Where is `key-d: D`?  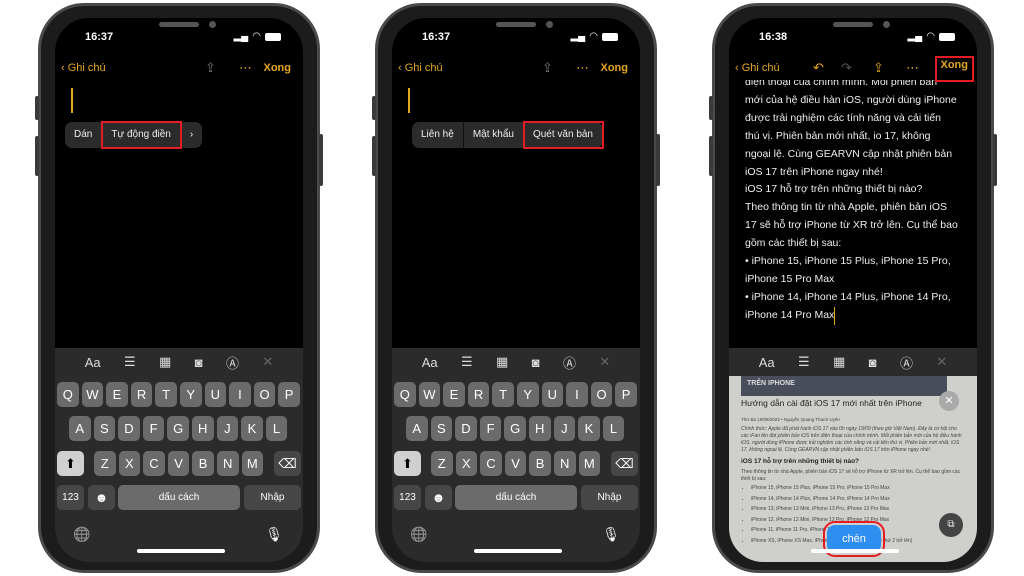 key-d: D is located at coordinates (129, 428).